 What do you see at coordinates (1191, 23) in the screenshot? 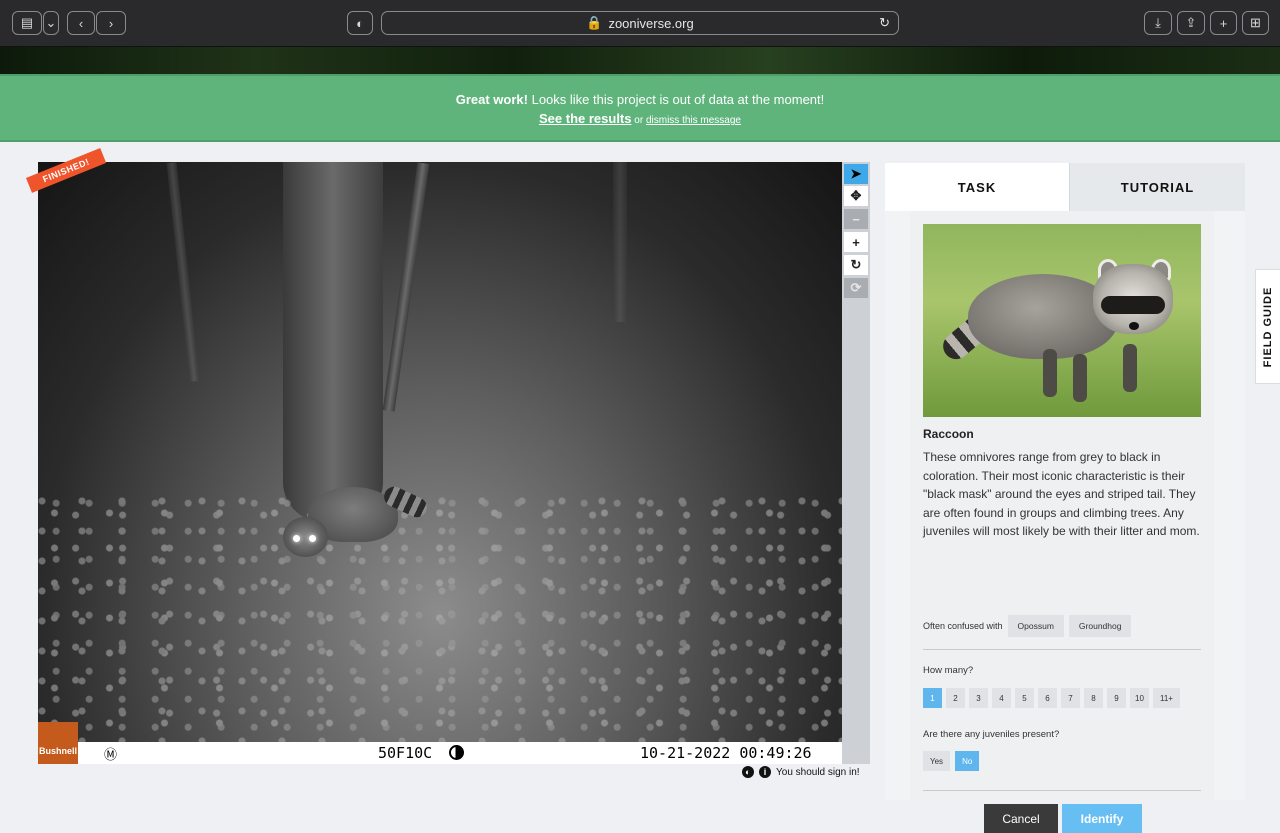
I see `share-icon: ⇪` at bounding box center [1191, 23].